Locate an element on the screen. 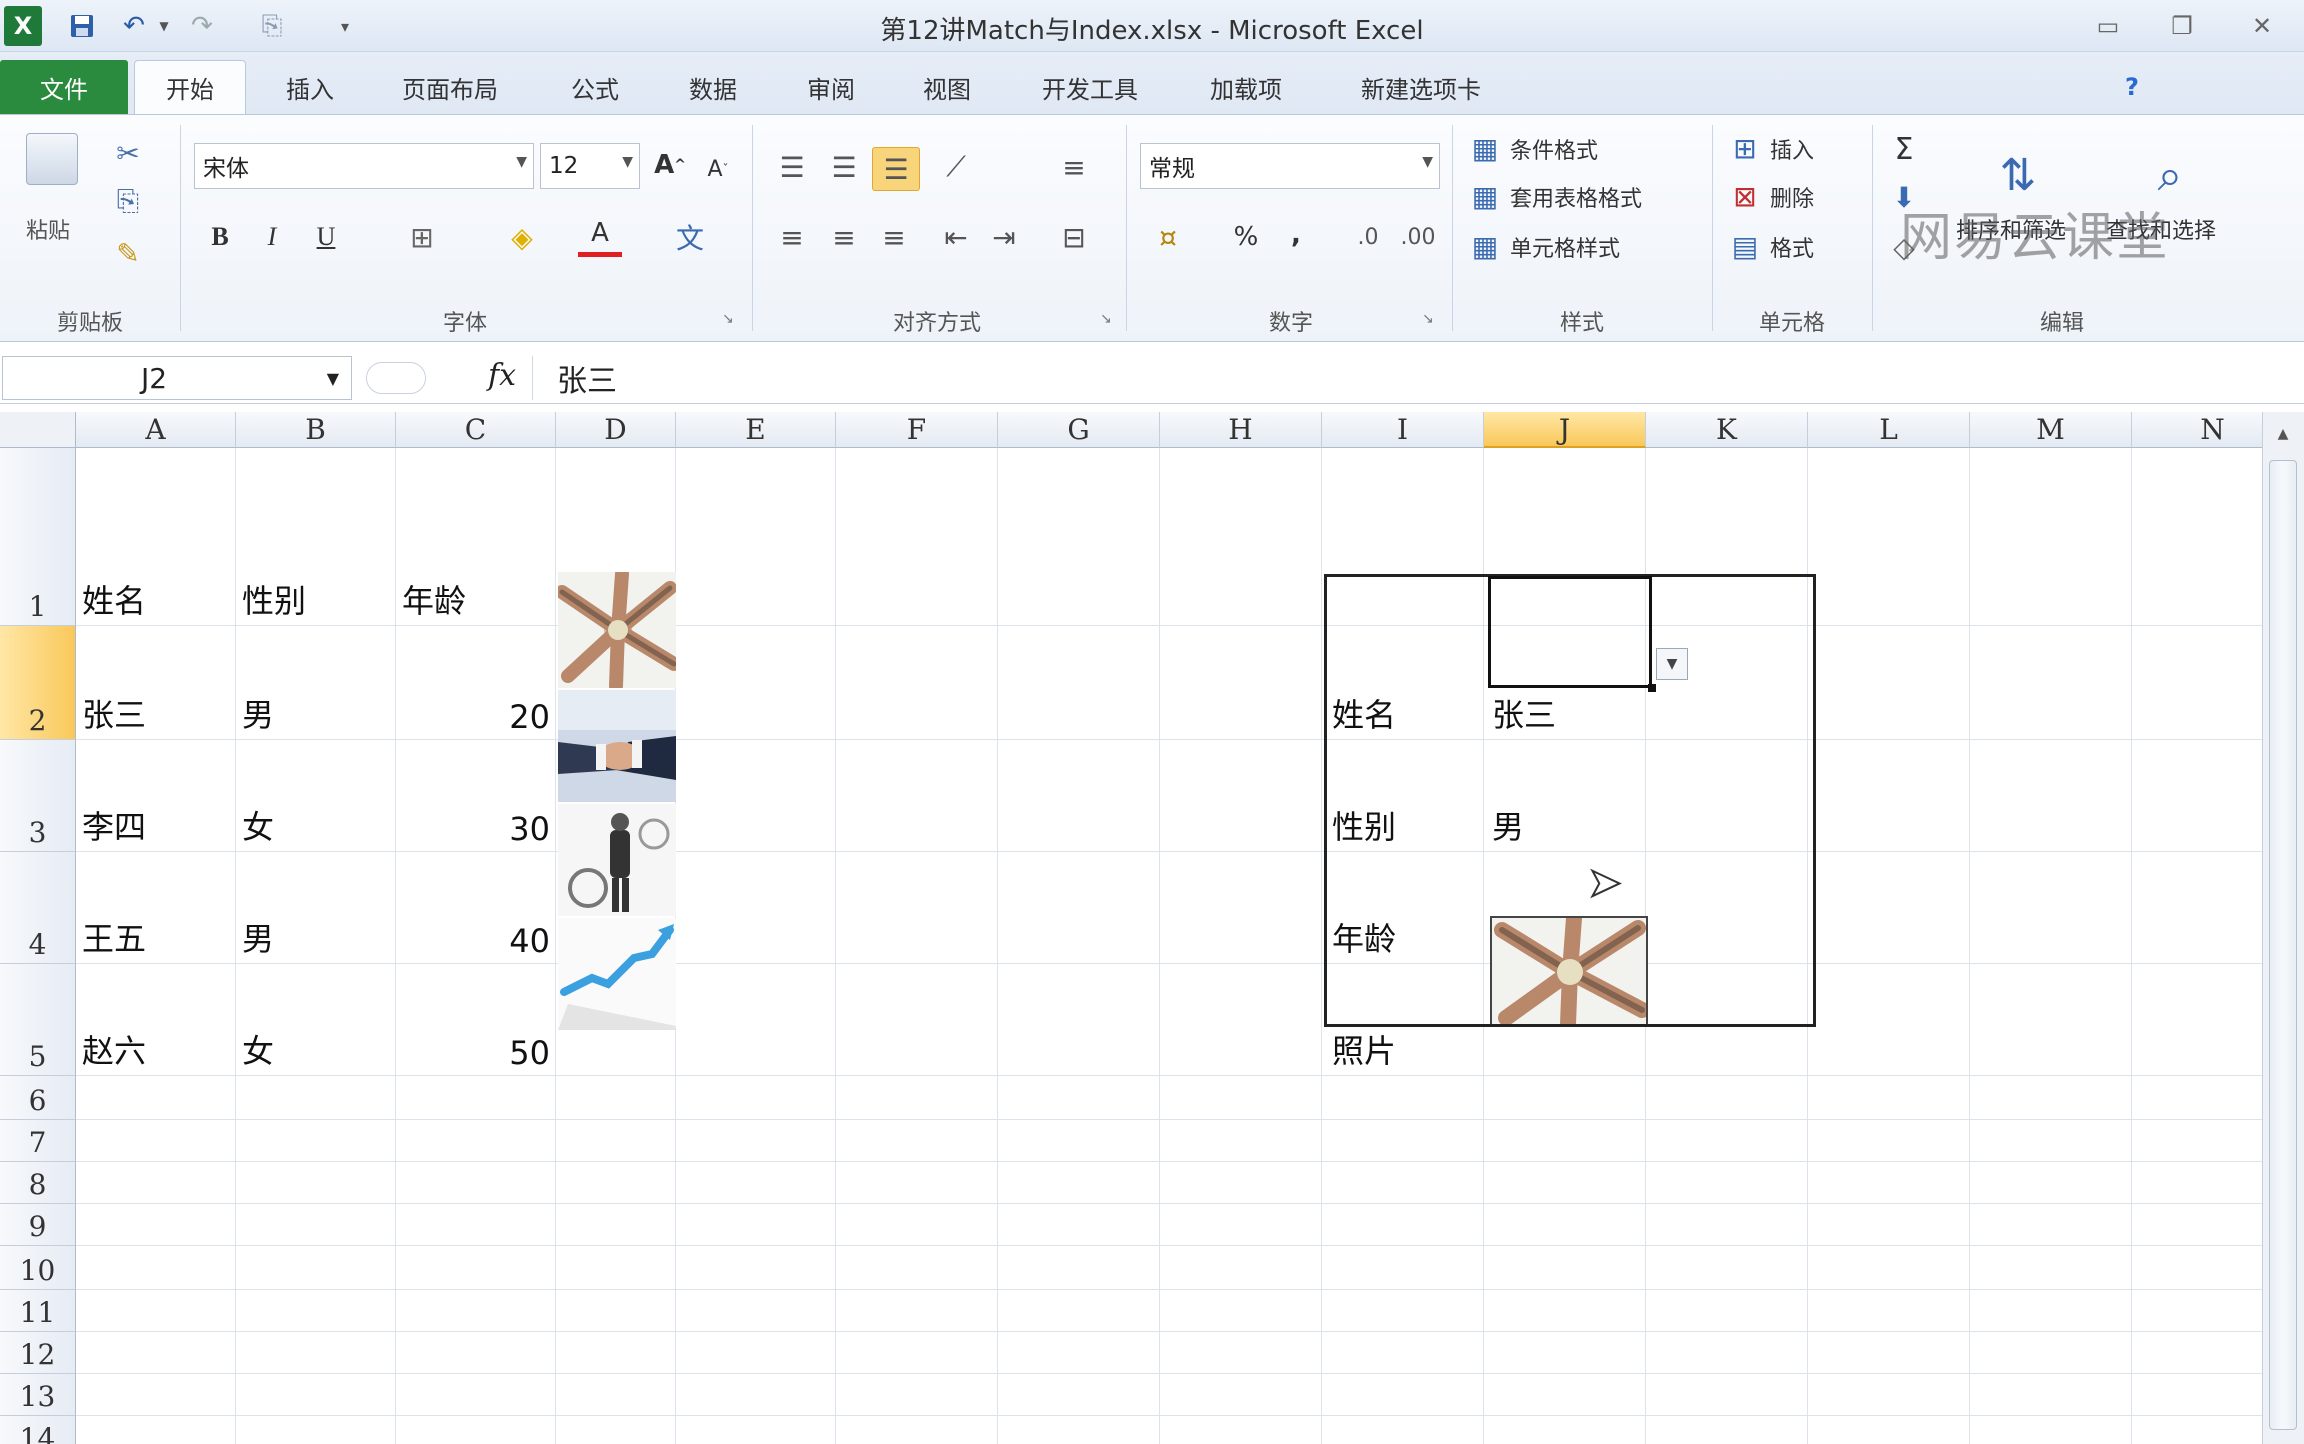 The width and height of the screenshot is (2304, 1444). lookup-label-age: 年龄 is located at coordinates (1406, 908).